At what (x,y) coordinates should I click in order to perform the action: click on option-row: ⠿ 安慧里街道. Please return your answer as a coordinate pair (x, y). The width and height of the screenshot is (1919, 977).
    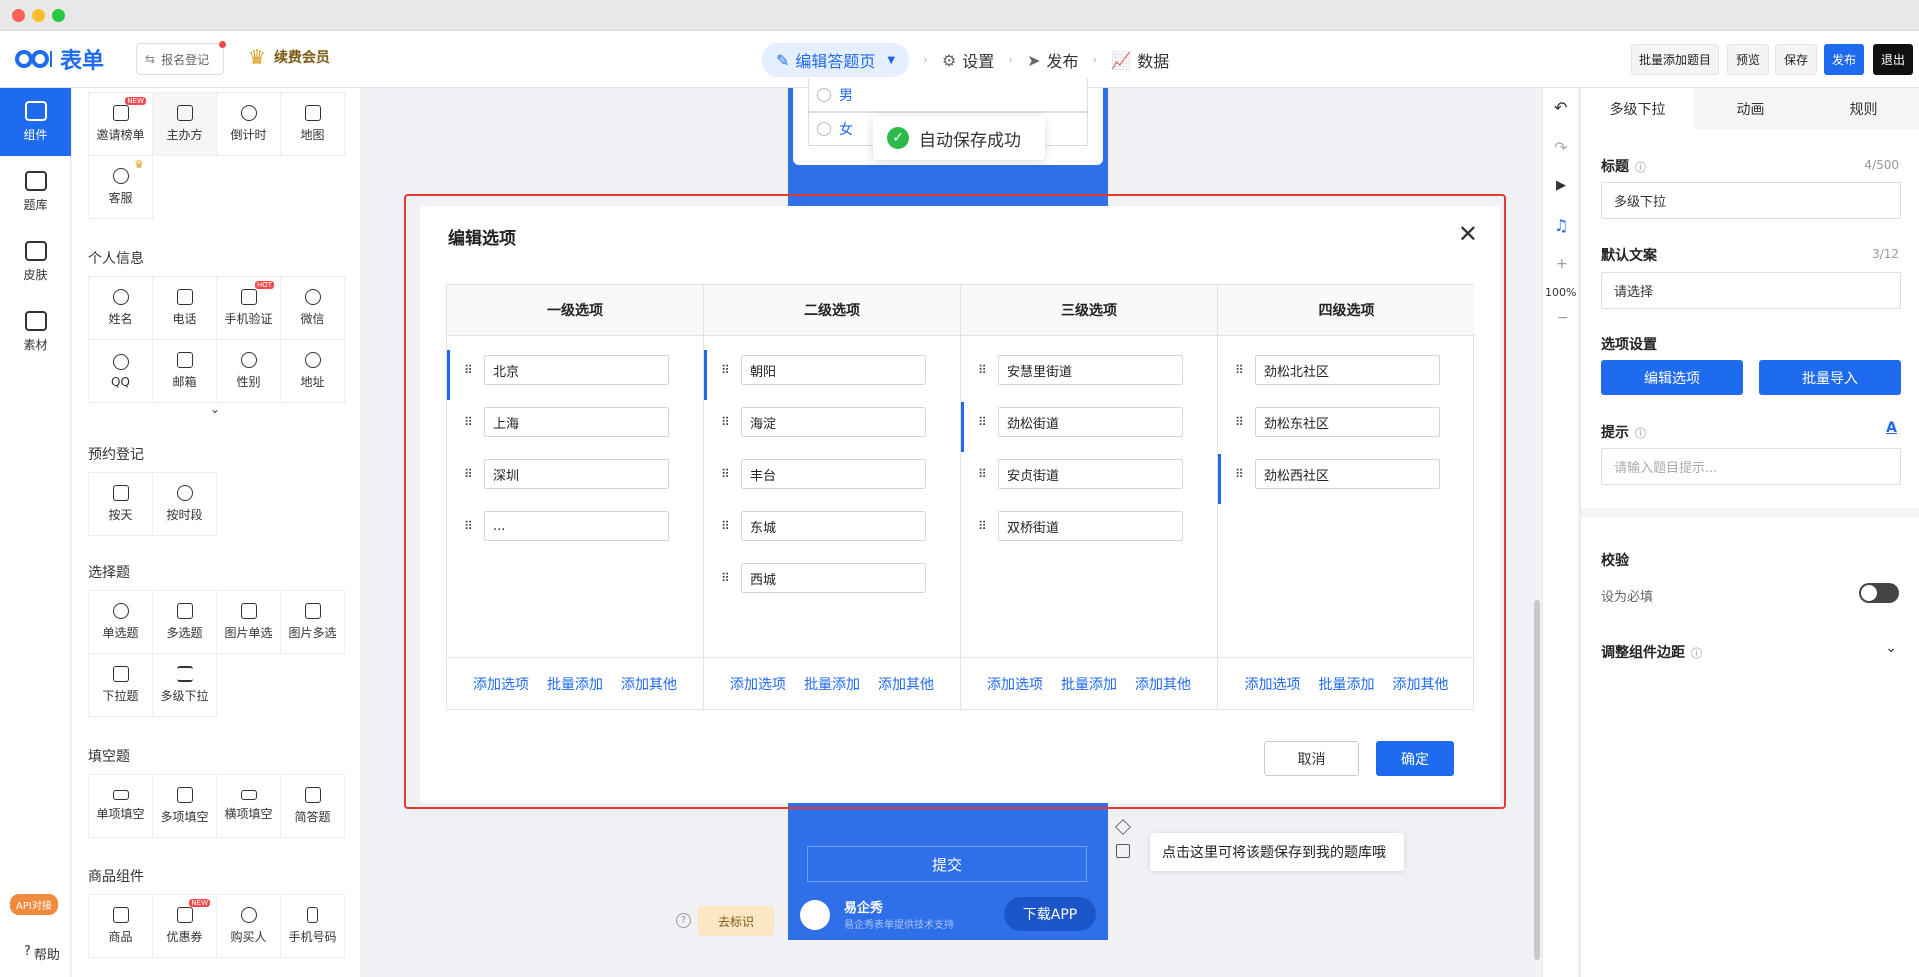
    Looking at the image, I should click on (1089, 371).